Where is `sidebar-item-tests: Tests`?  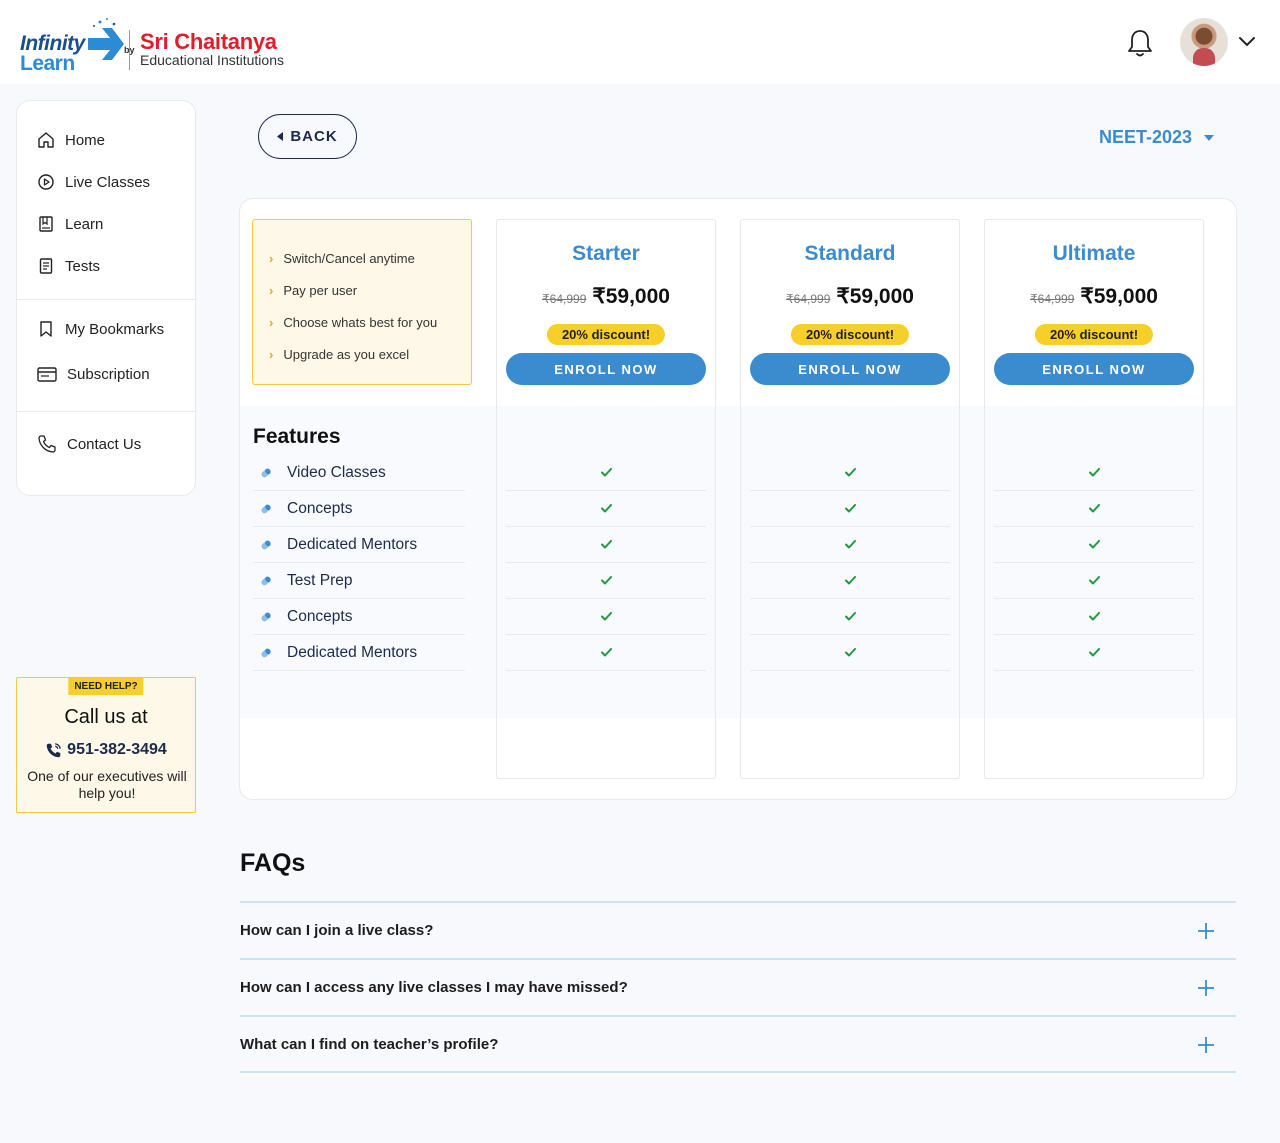 sidebar-item-tests: Tests is located at coordinates (68, 266).